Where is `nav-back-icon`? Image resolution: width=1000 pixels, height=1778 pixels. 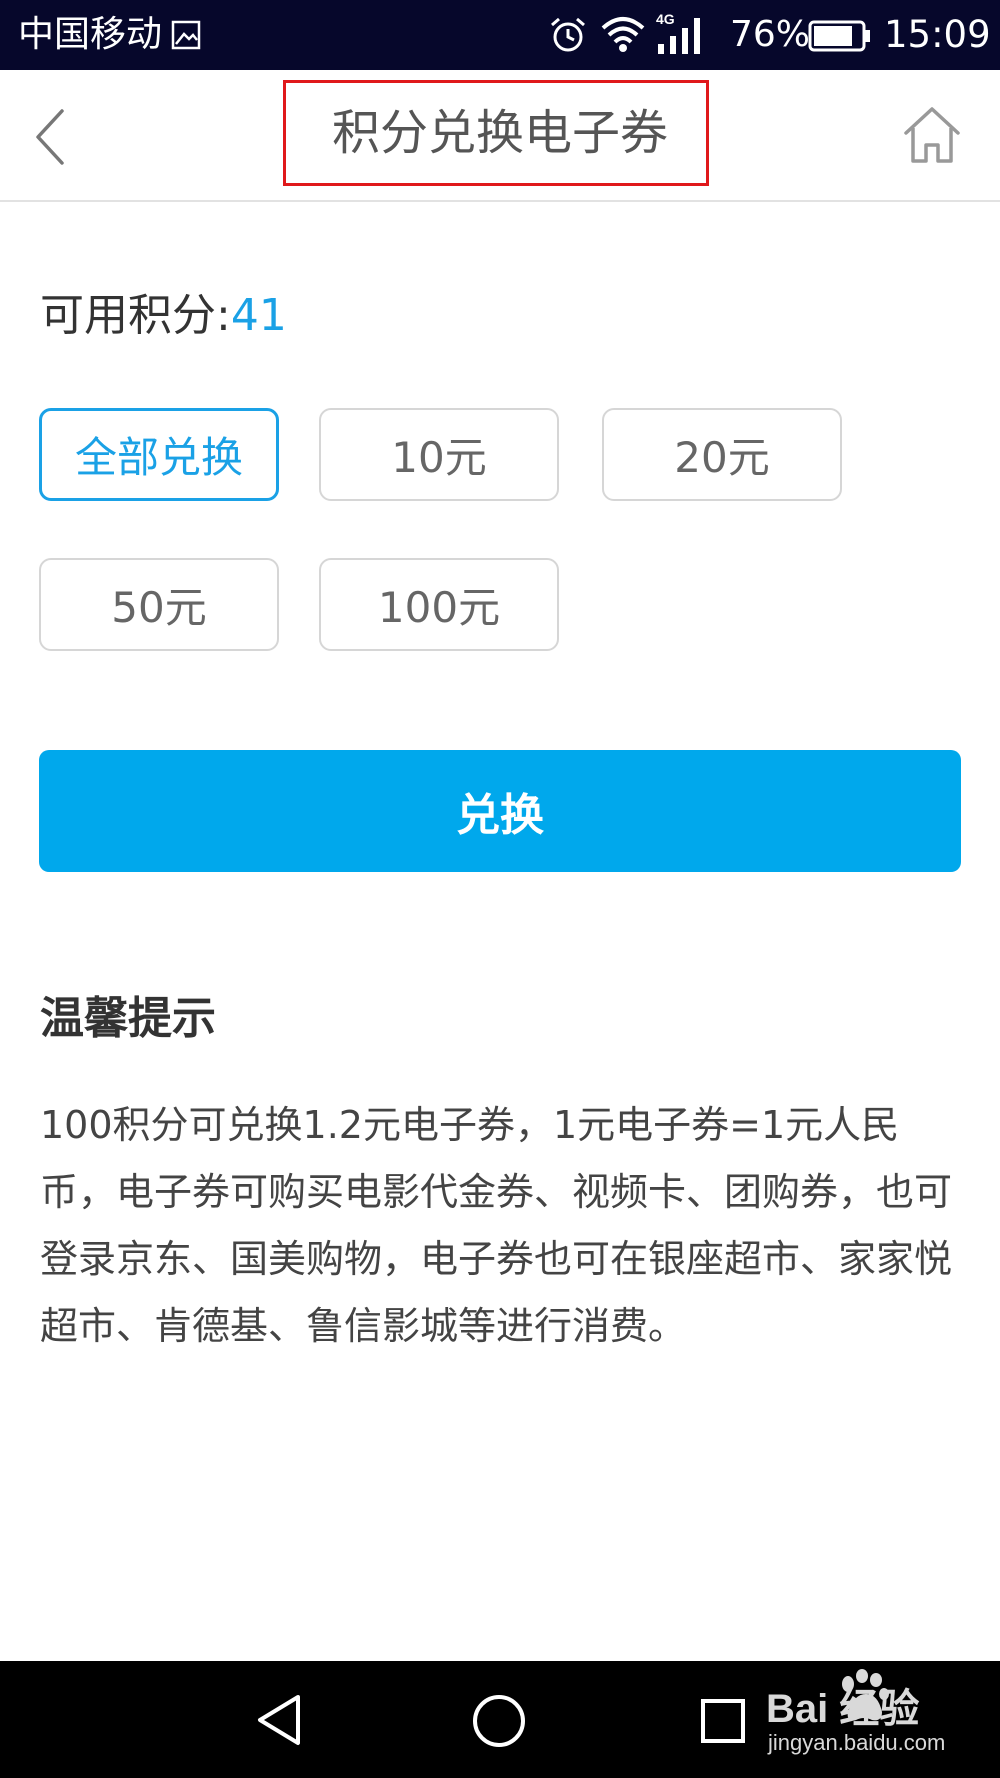
nav-back-icon is located at coordinates (279, 1720).